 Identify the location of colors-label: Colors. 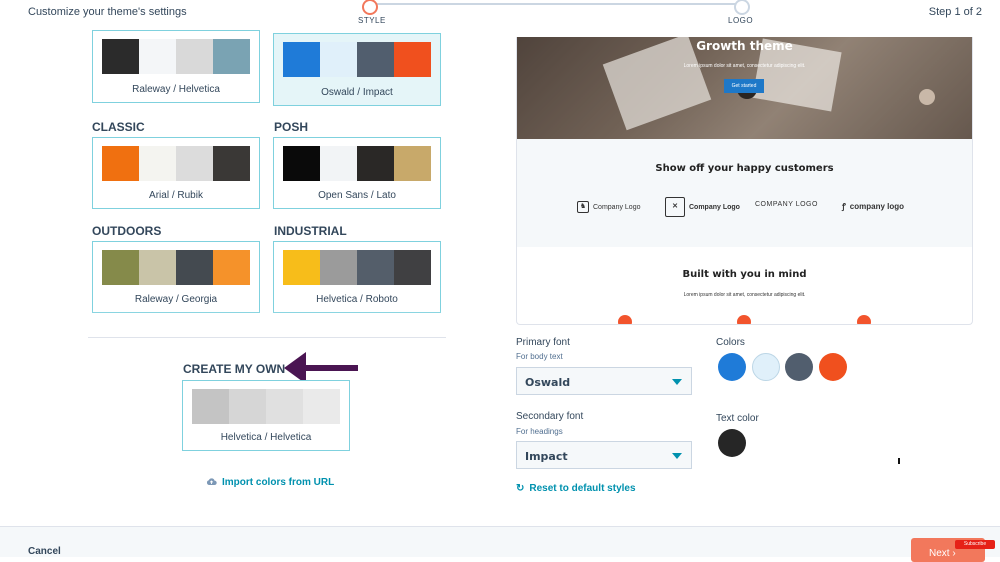
(730, 342).